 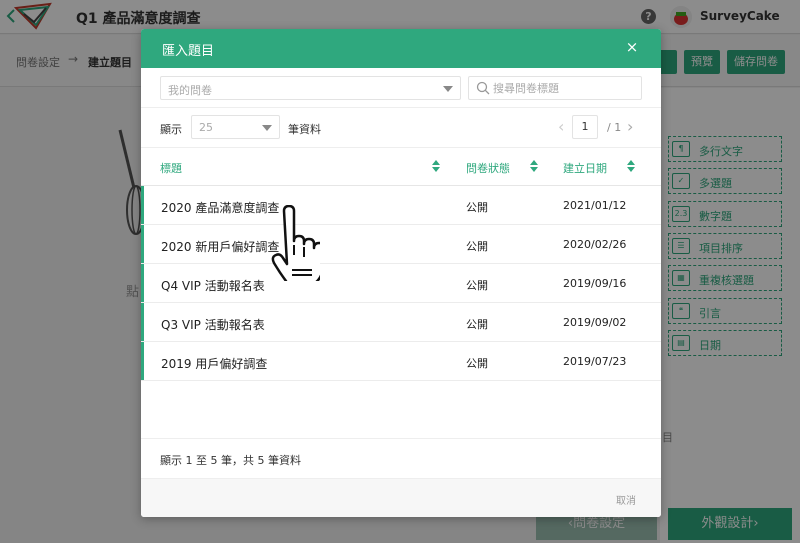 I want to click on search-icon, so click(x=483, y=88).